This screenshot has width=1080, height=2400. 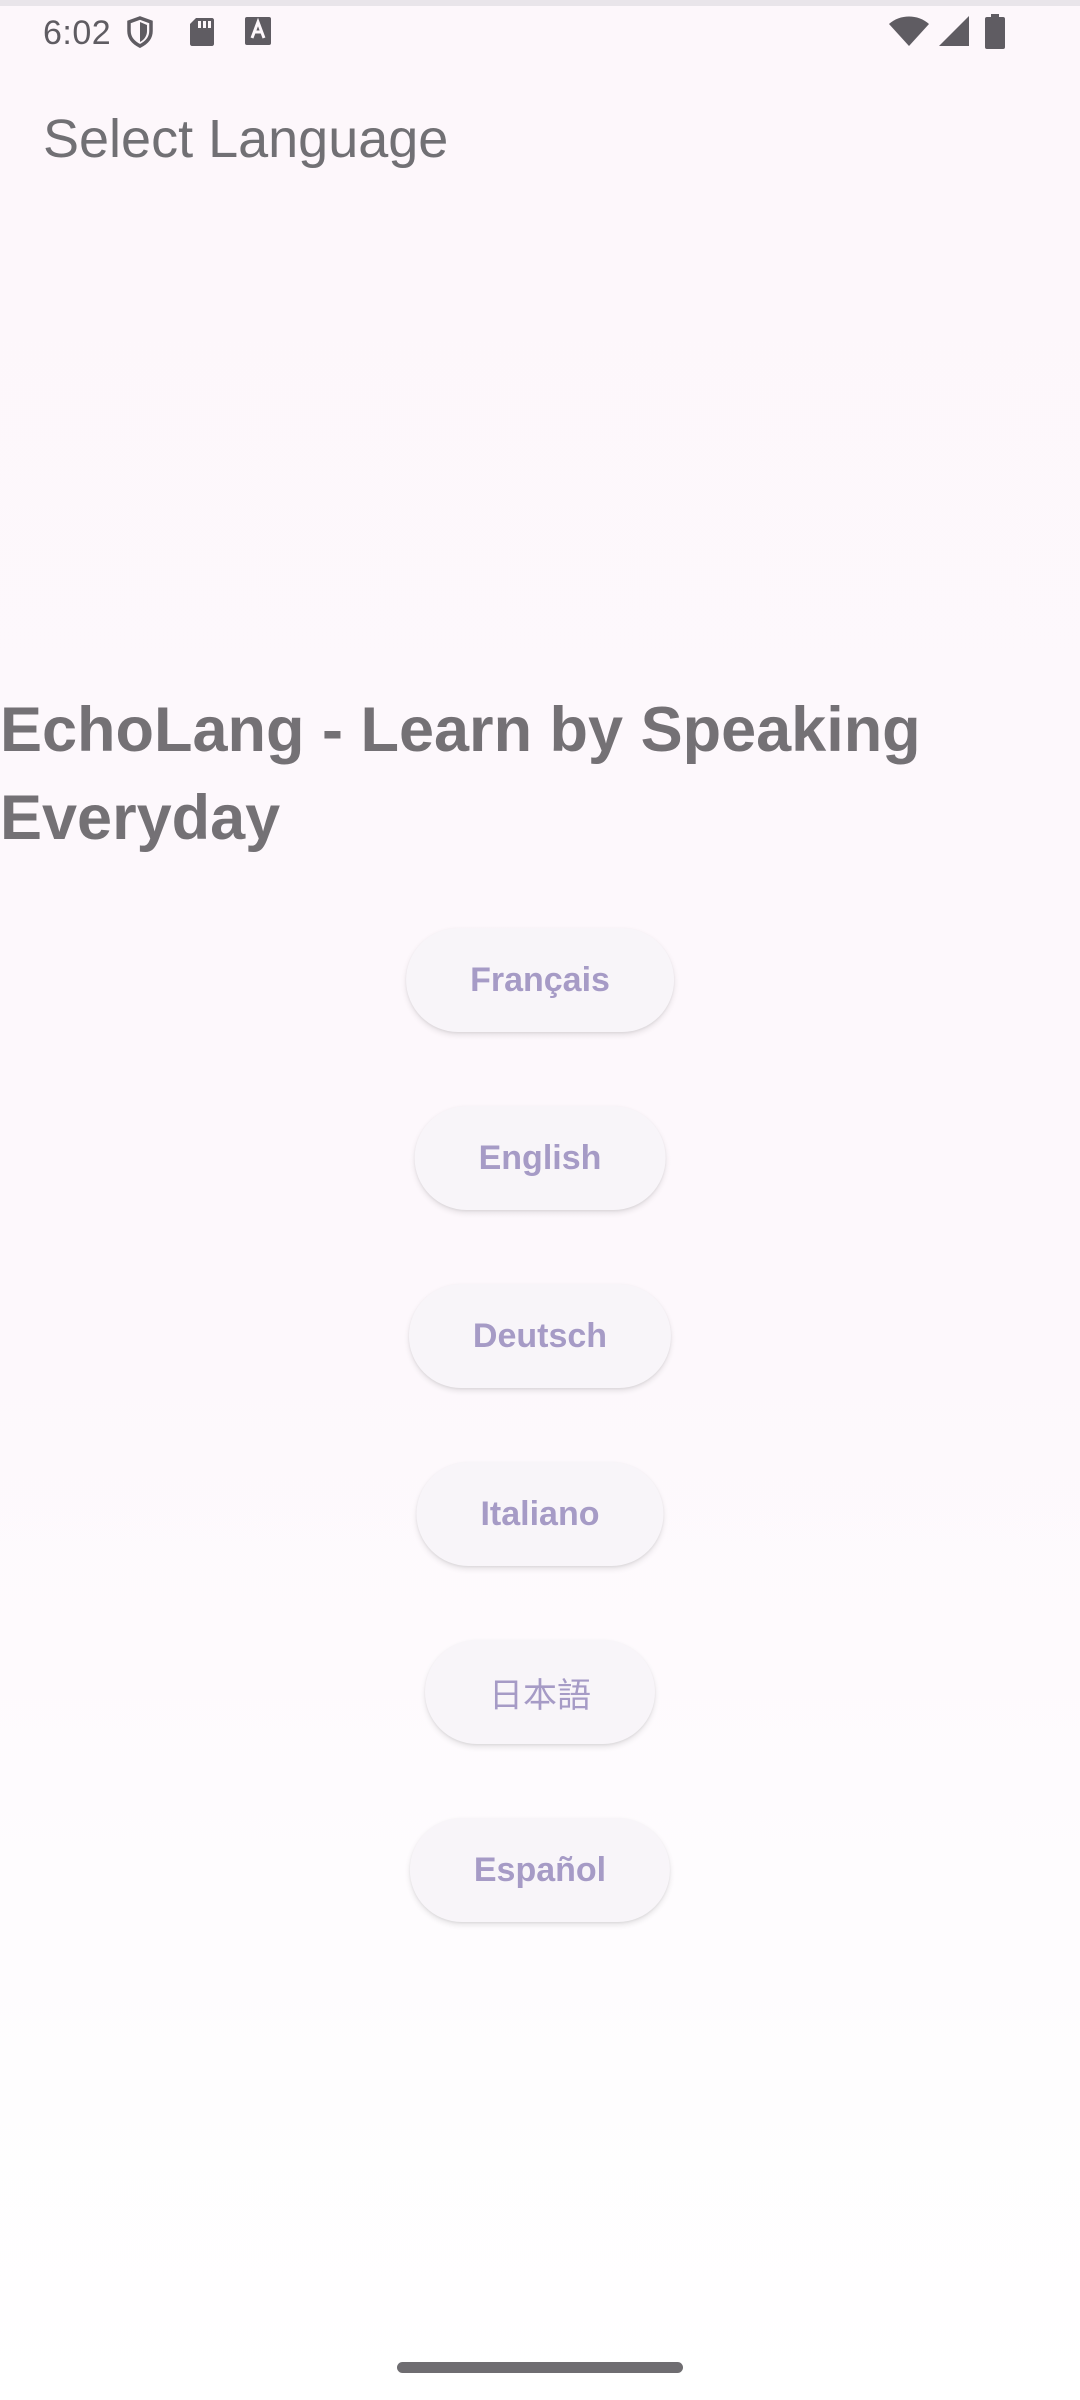 What do you see at coordinates (77, 33) in the screenshot?
I see `status-time: 6:02` at bounding box center [77, 33].